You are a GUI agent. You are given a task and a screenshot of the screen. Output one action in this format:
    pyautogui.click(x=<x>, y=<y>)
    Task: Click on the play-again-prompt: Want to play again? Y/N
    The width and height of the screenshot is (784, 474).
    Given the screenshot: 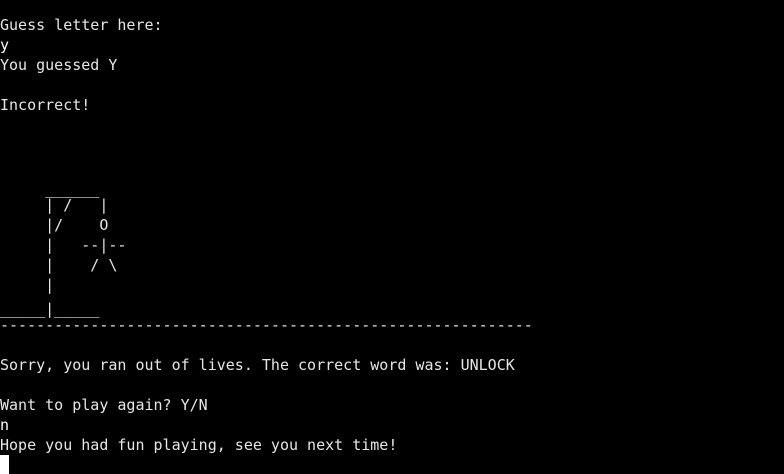 What is the action you would take?
    pyautogui.click(x=104, y=405)
    